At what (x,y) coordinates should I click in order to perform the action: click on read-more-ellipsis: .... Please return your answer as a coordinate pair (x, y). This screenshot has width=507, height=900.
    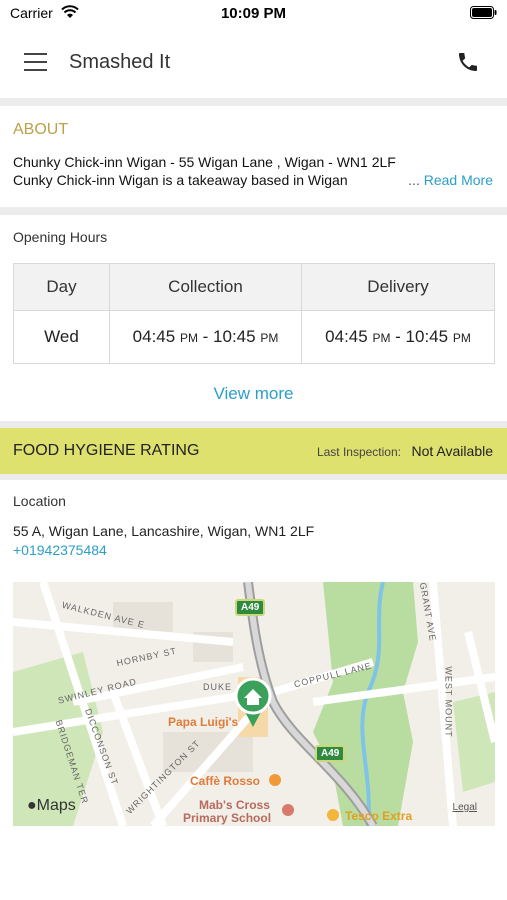
    Looking at the image, I should click on (414, 180).